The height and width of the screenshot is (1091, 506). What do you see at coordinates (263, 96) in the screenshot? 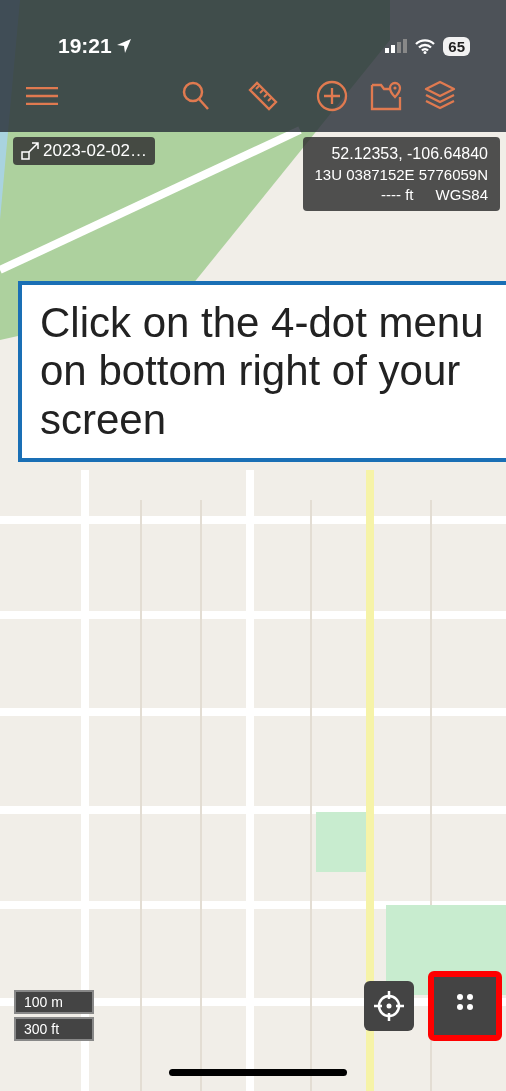
I see `ruler-icon` at bounding box center [263, 96].